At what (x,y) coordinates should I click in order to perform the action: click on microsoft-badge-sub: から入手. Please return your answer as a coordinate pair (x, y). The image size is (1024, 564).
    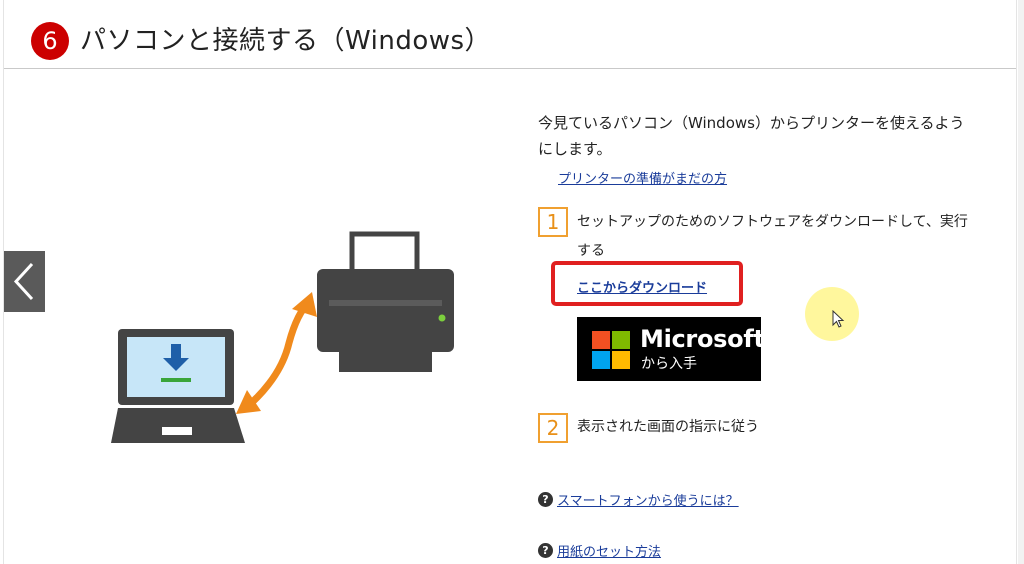
    Looking at the image, I should click on (669, 364).